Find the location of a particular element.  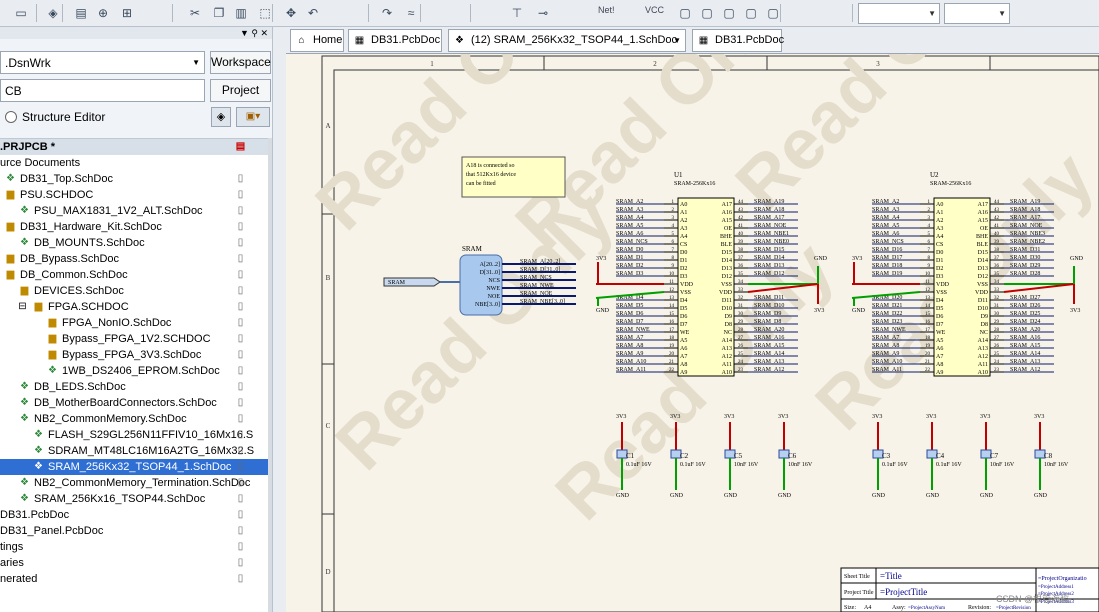

vcc-port-tool: VCC is located at coordinates (654, 10).